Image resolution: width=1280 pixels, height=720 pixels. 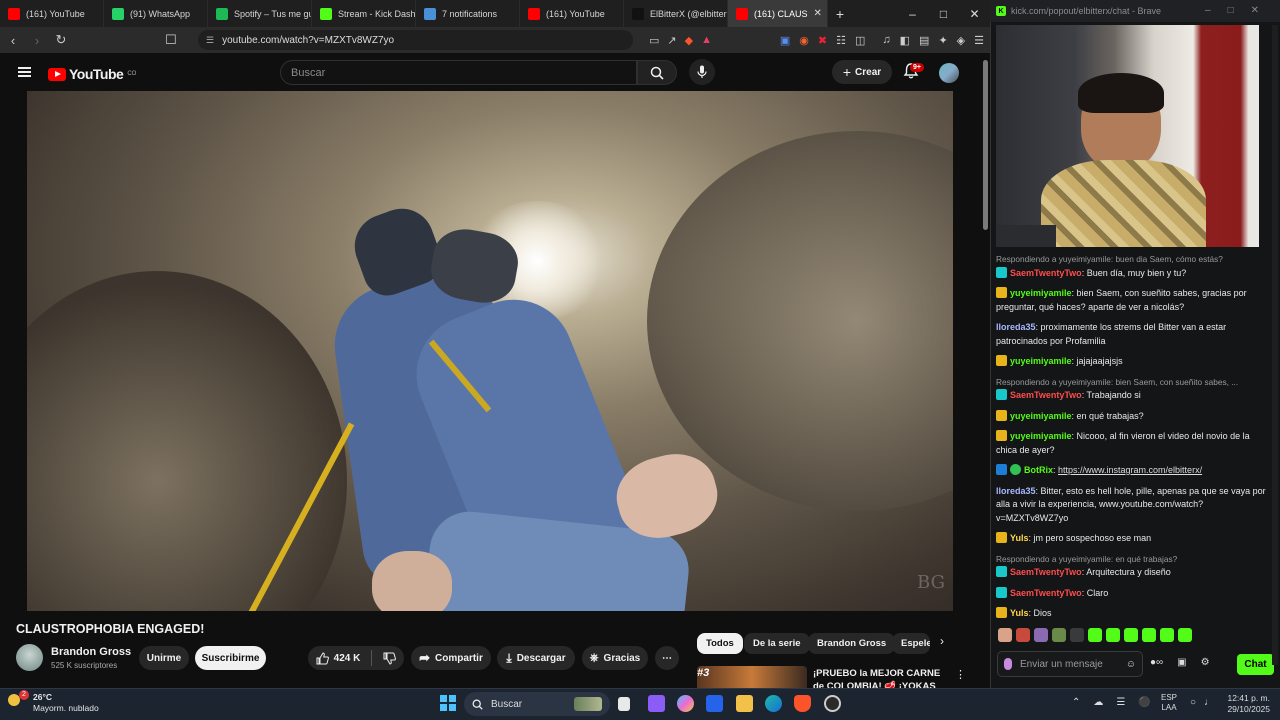 I want to click on chip-channel: Brandon Gross, so click(x=852, y=643).